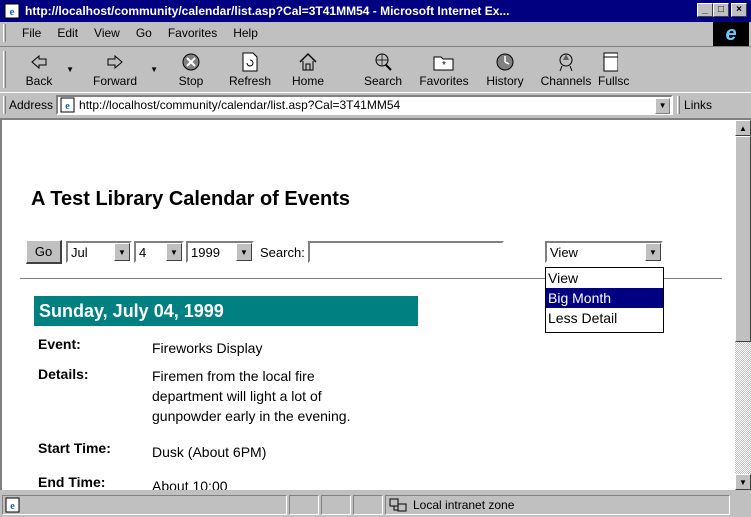 The image size is (751, 517). Describe the element at coordinates (74, 448) in the screenshot. I see `start-time-label: Start Time:` at that location.